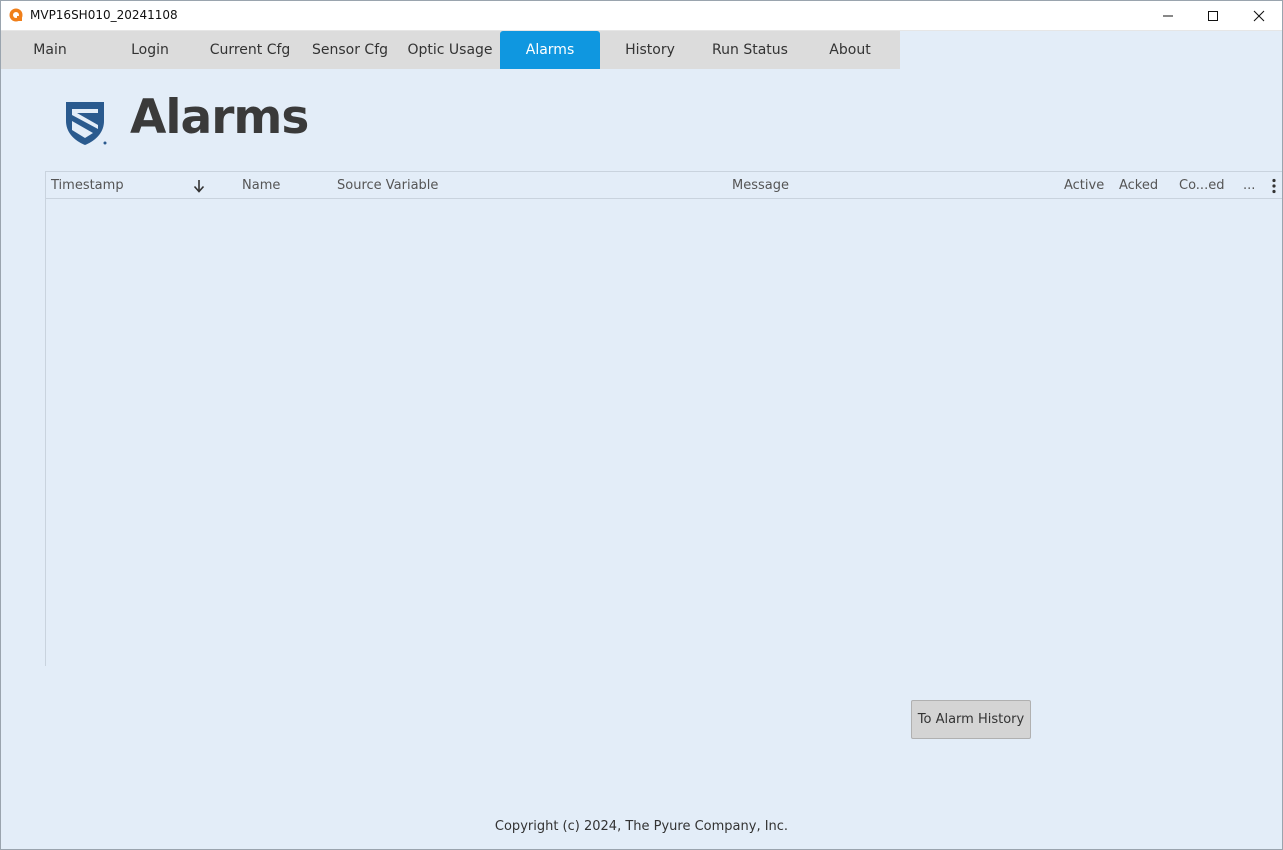 This screenshot has height=850, width=1283. Describe the element at coordinates (86, 123) in the screenshot. I see `pyure-shield-logo` at that location.